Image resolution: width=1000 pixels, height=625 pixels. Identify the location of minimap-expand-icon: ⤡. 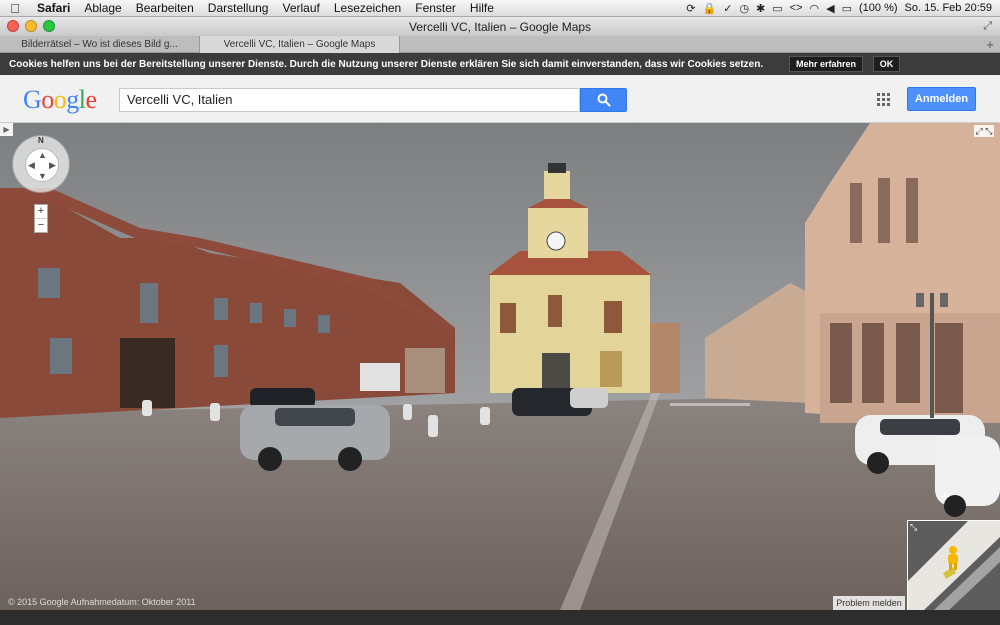
(913, 527).